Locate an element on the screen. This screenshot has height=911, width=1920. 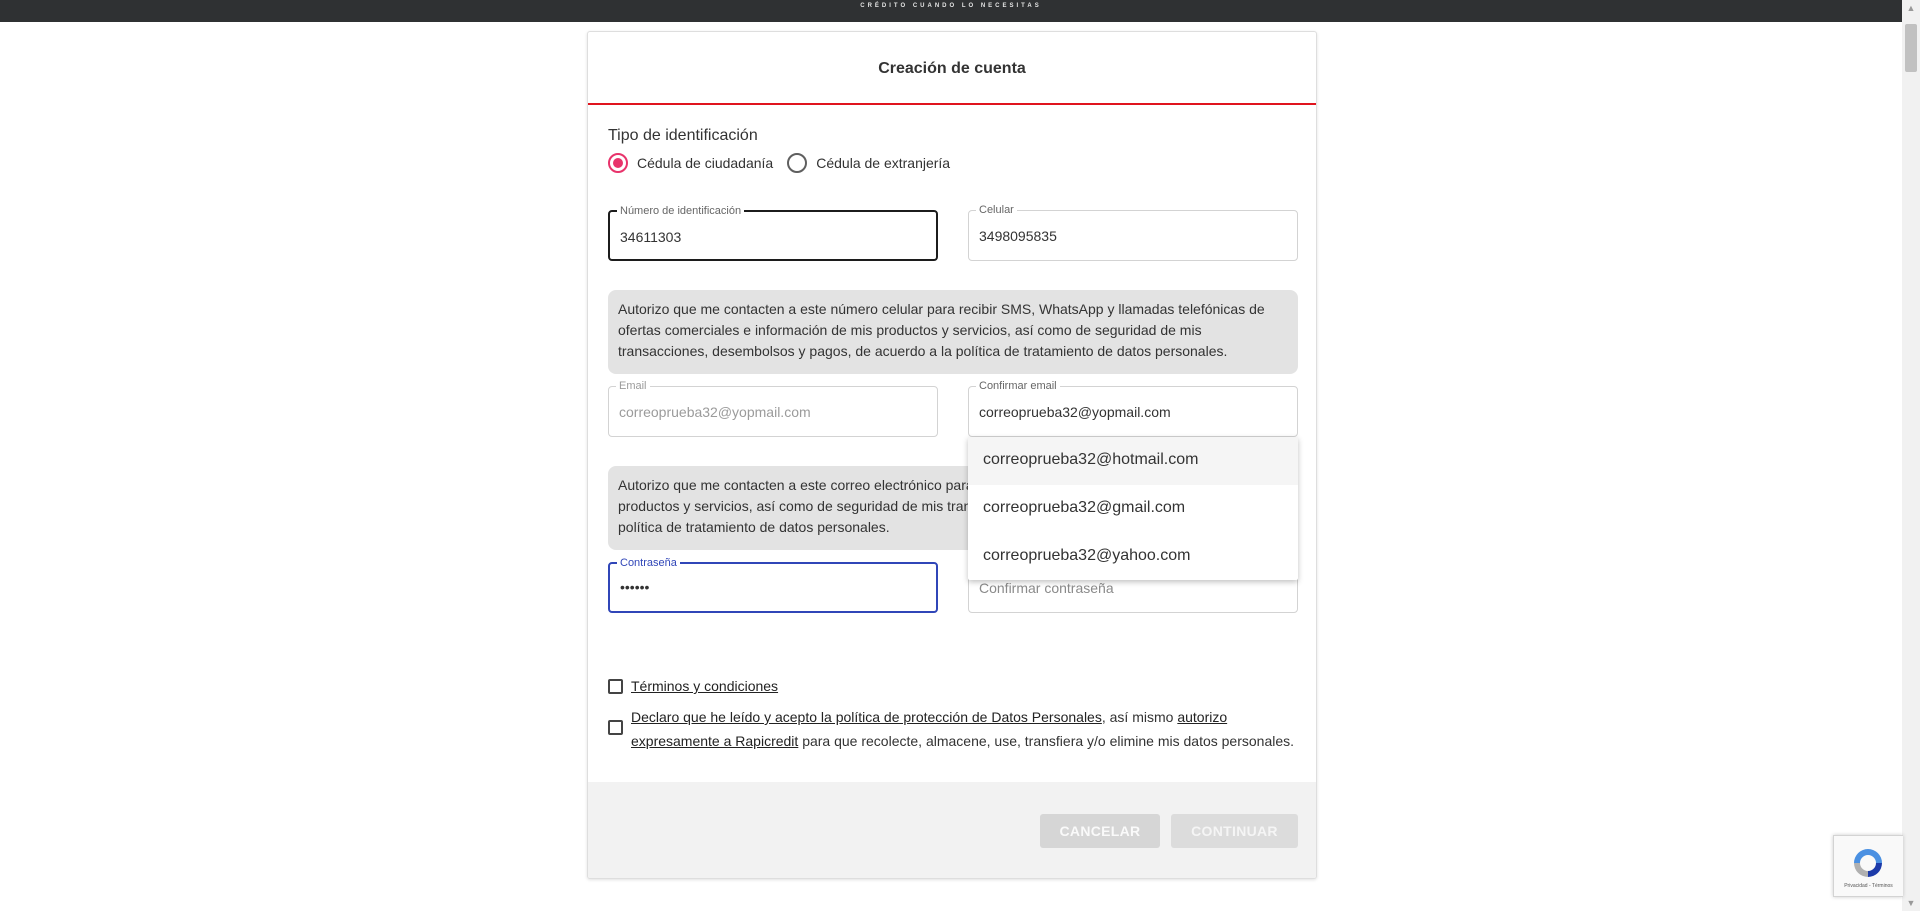
field-label: Confirmar email is located at coordinates (1018, 386).